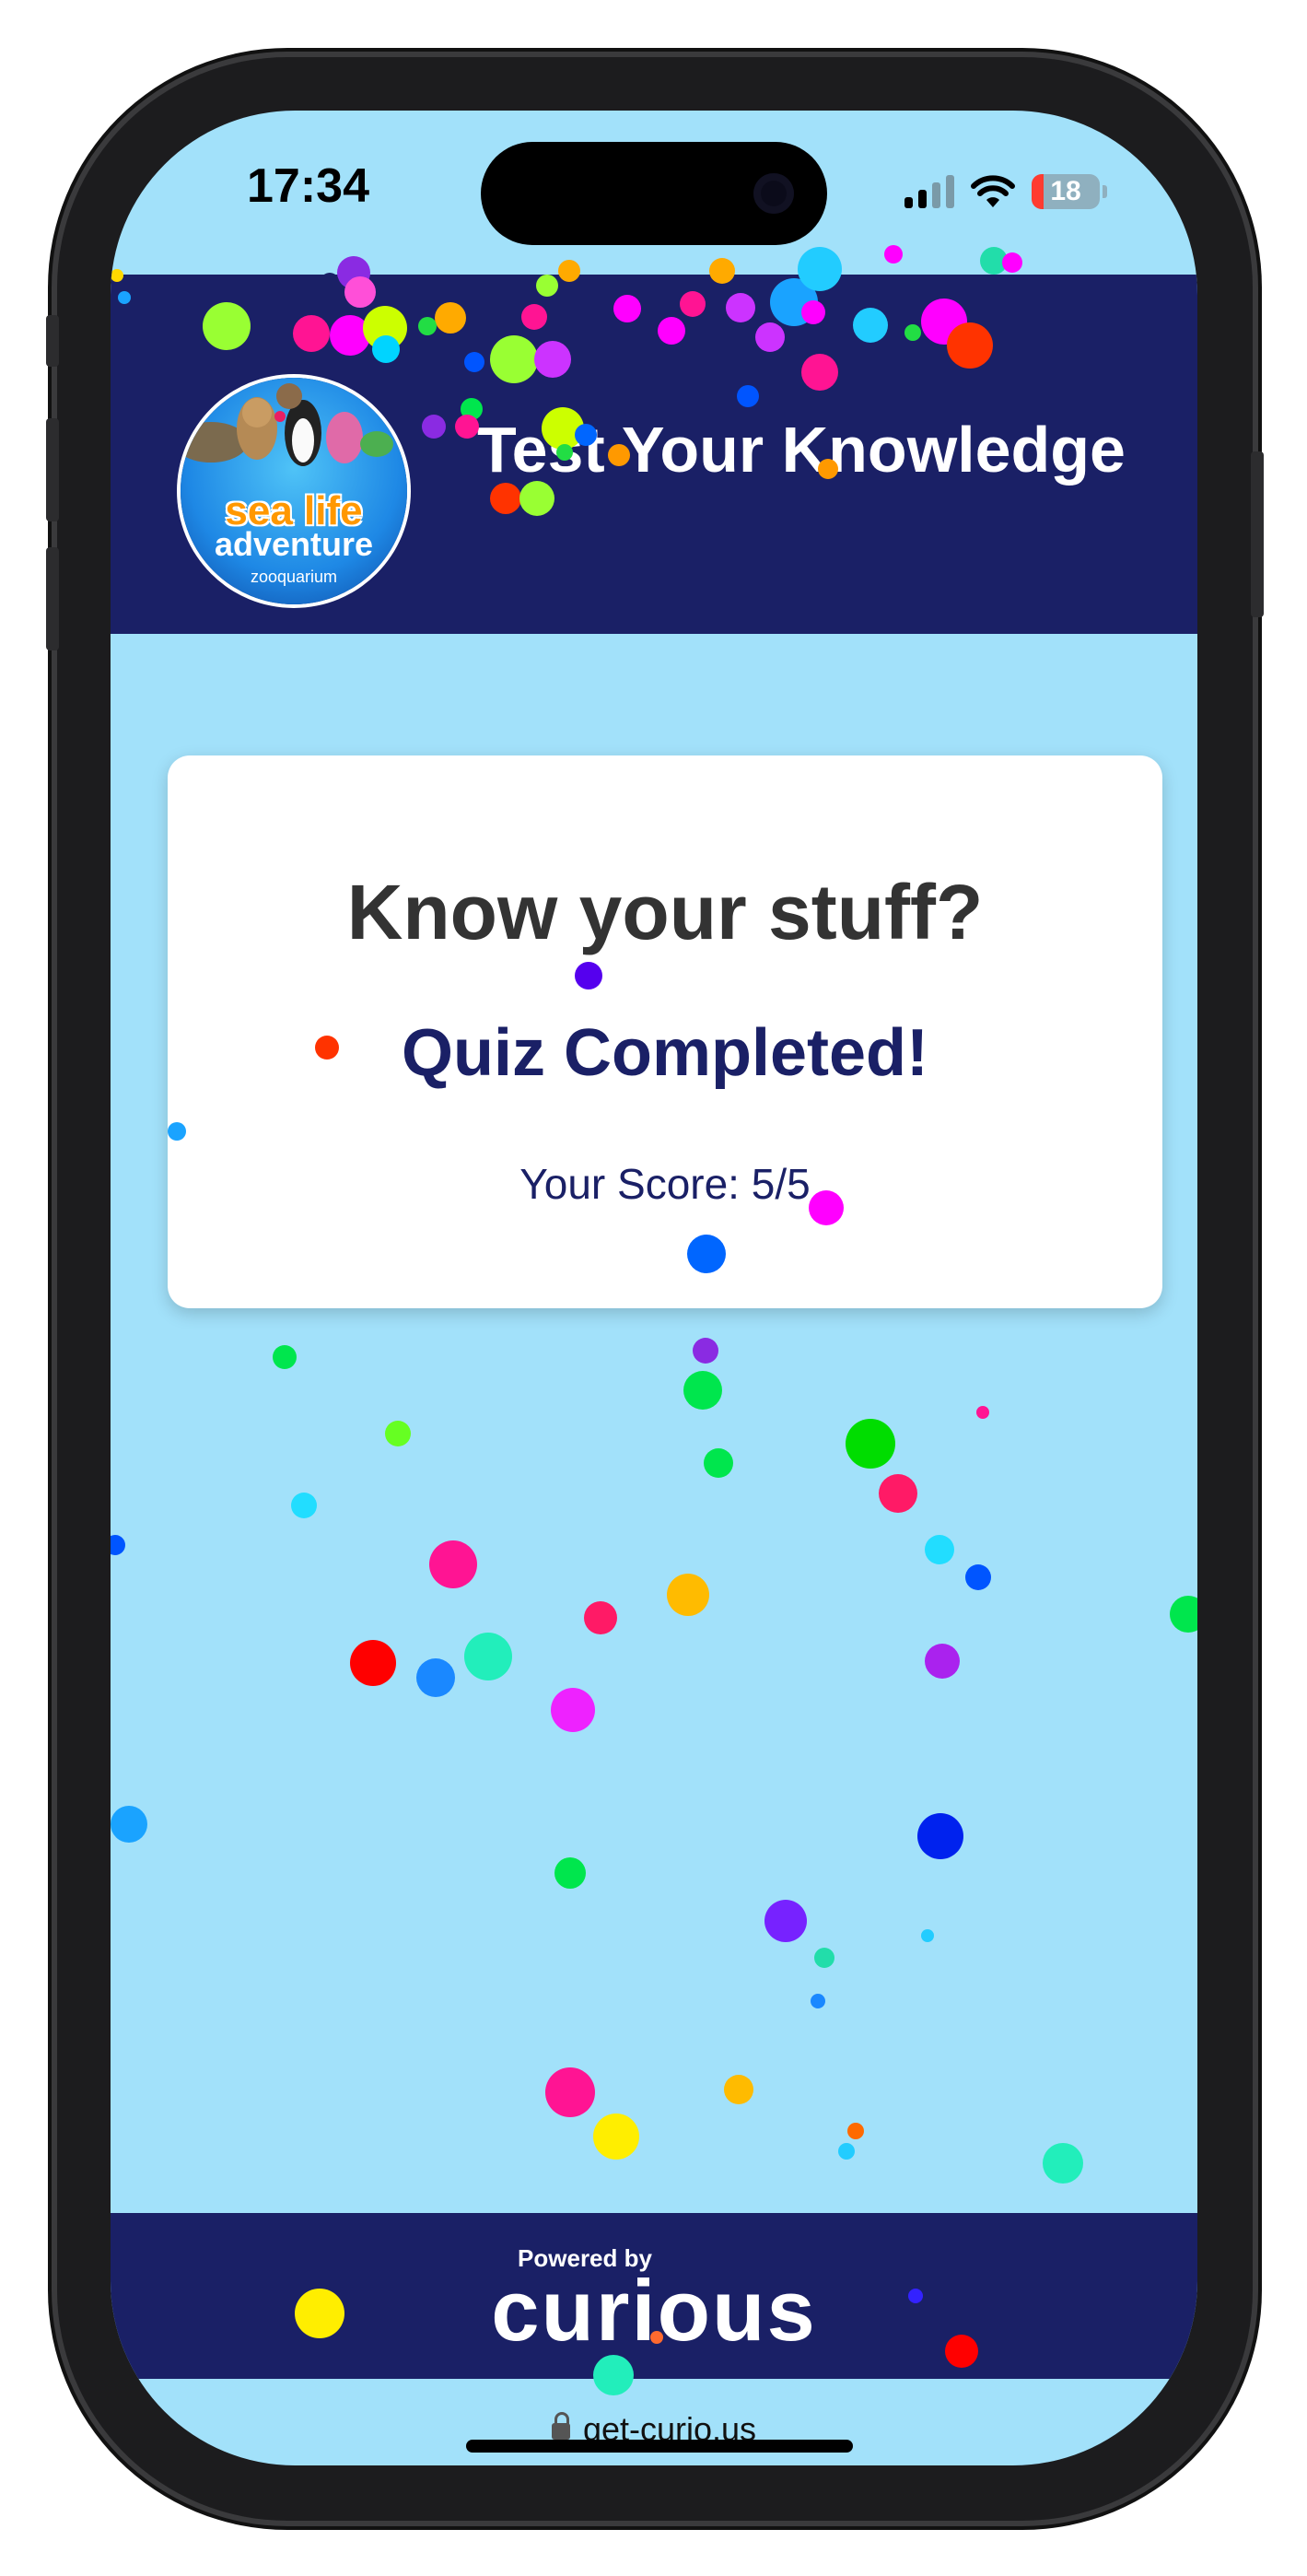 Image resolution: width=1307 pixels, height=2576 pixels. Describe the element at coordinates (665, 1184) in the screenshot. I see `quiz-score: Your Score: 5/5` at that location.